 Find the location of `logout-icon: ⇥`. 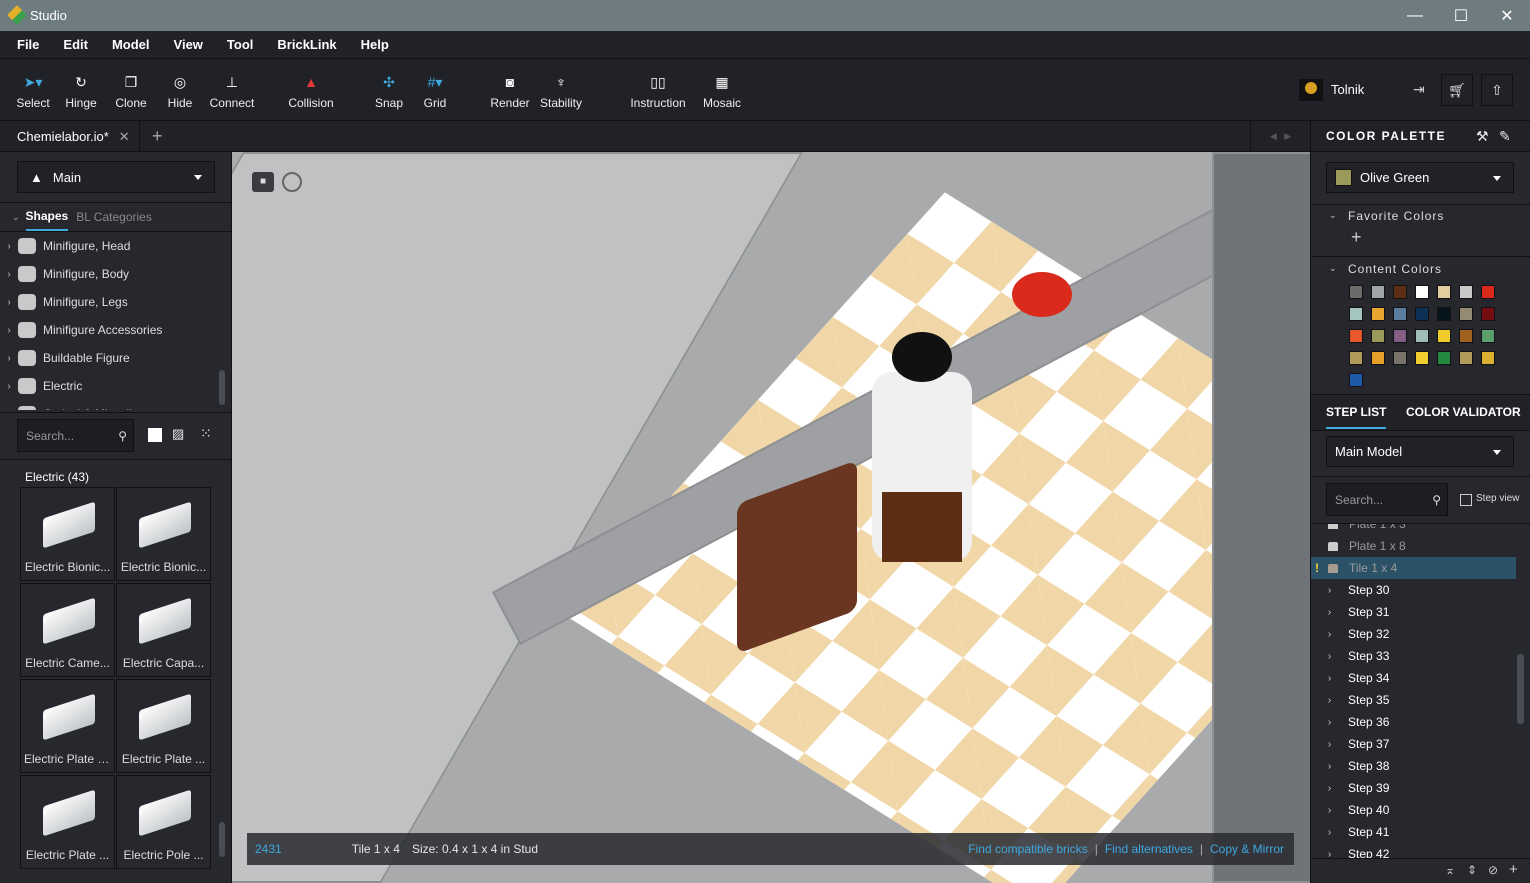

logout-icon: ⇥ is located at coordinates (1419, 89).